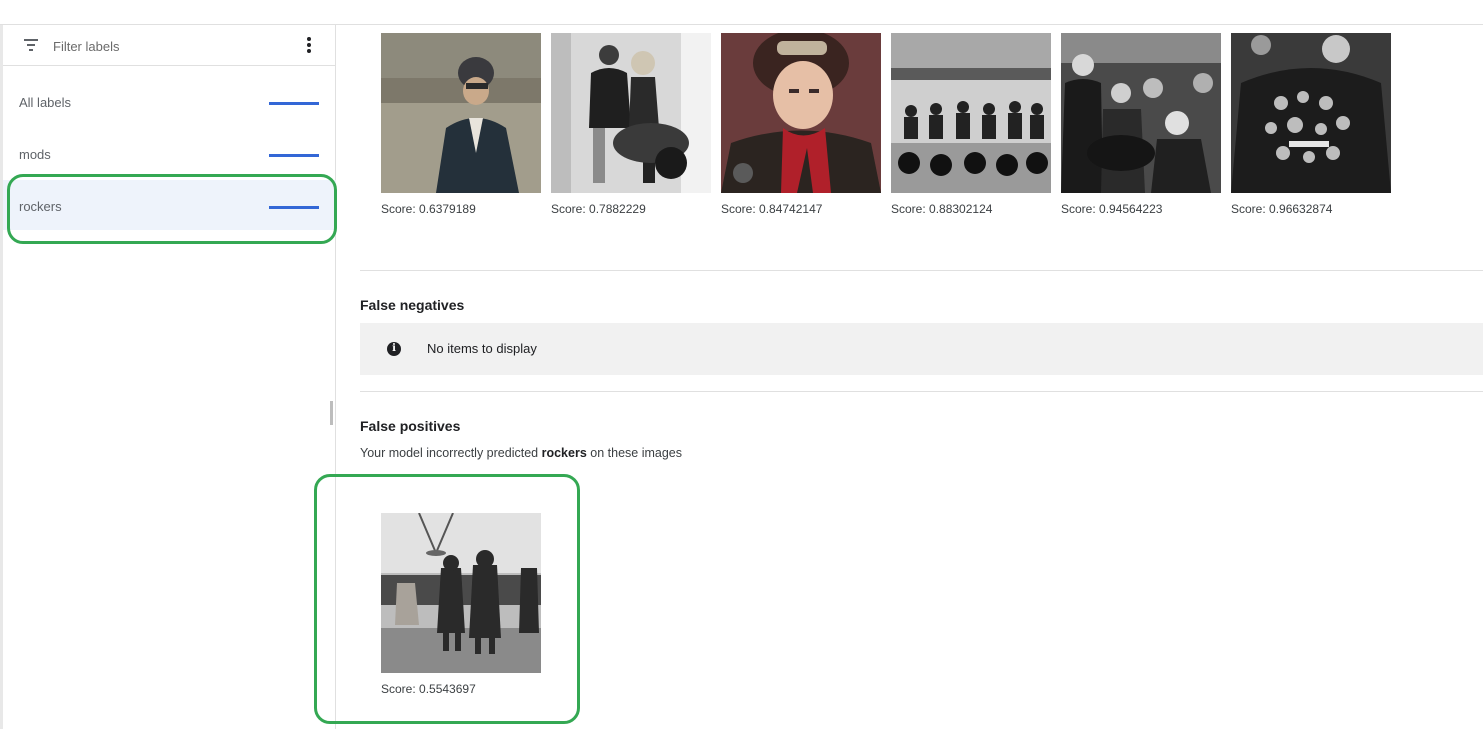  What do you see at coordinates (1282, 209) in the screenshot?
I see `image-score: Score: 0.96632874` at bounding box center [1282, 209].